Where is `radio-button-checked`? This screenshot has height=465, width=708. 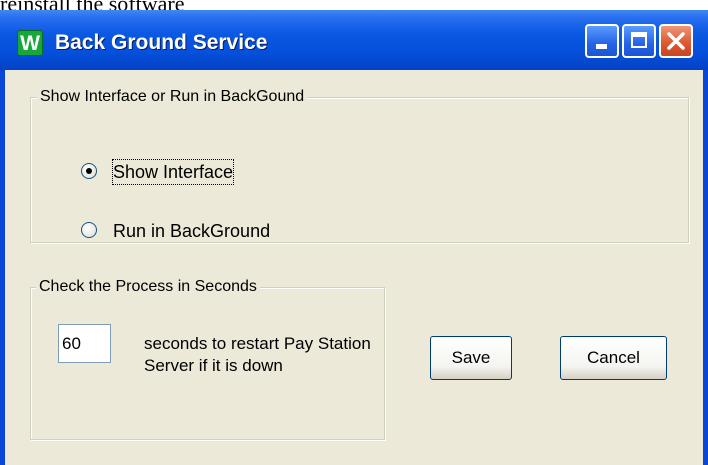 radio-button-checked is located at coordinates (89, 171).